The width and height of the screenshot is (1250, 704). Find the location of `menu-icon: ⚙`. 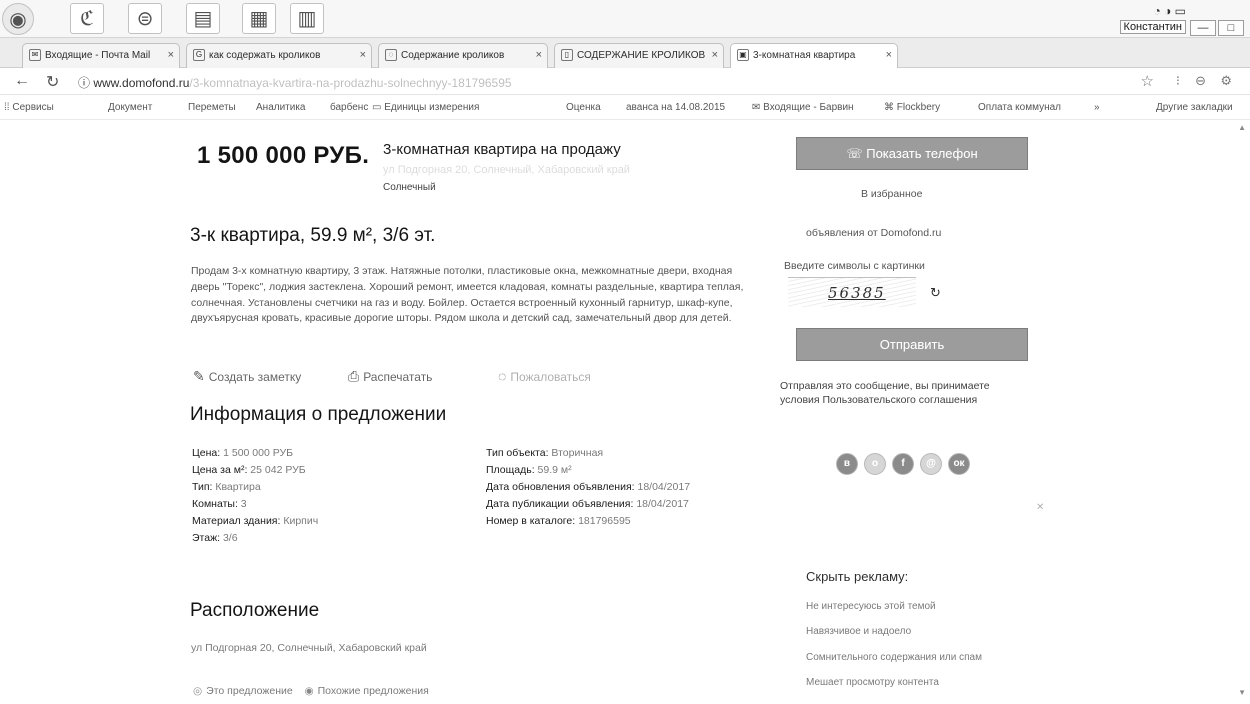

menu-icon: ⚙ is located at coordinates (1226, 81).